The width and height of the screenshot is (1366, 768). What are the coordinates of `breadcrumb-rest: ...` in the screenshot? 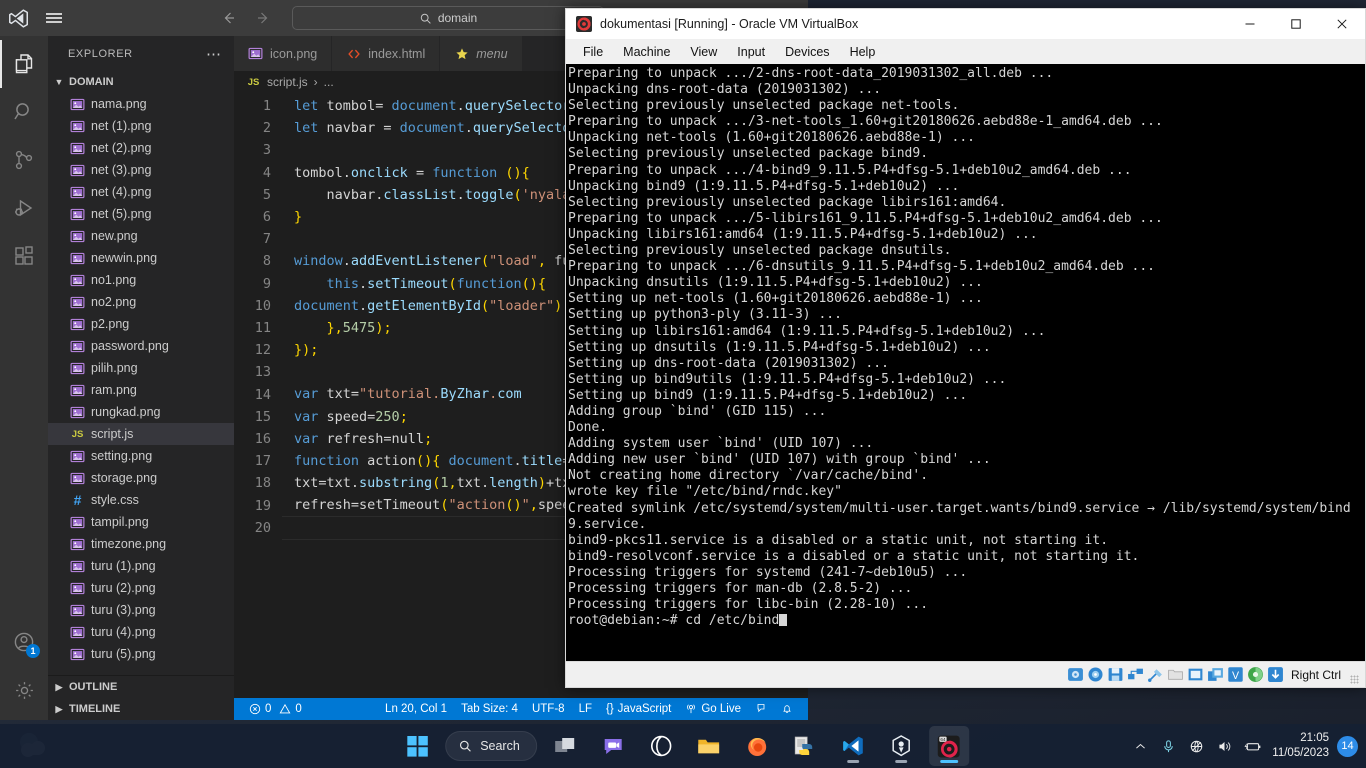 It's located at (329, 82).